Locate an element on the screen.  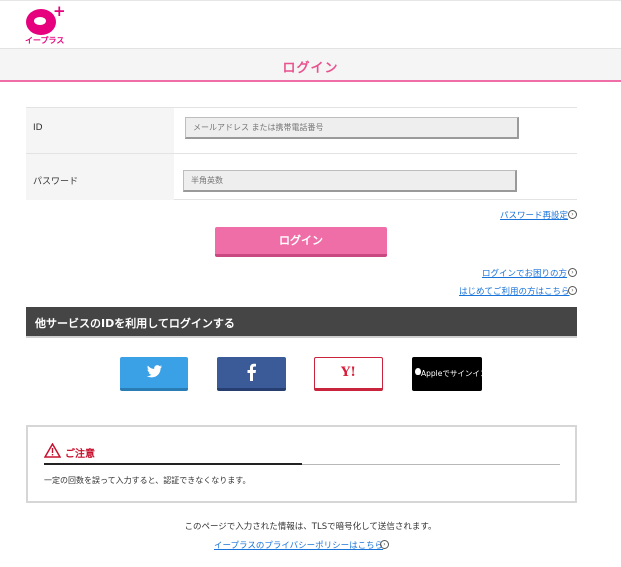
notice-box: ご注意 一定の回数を誤って入力すると、認証できなくなります。 is located at coordinates (301, 464).